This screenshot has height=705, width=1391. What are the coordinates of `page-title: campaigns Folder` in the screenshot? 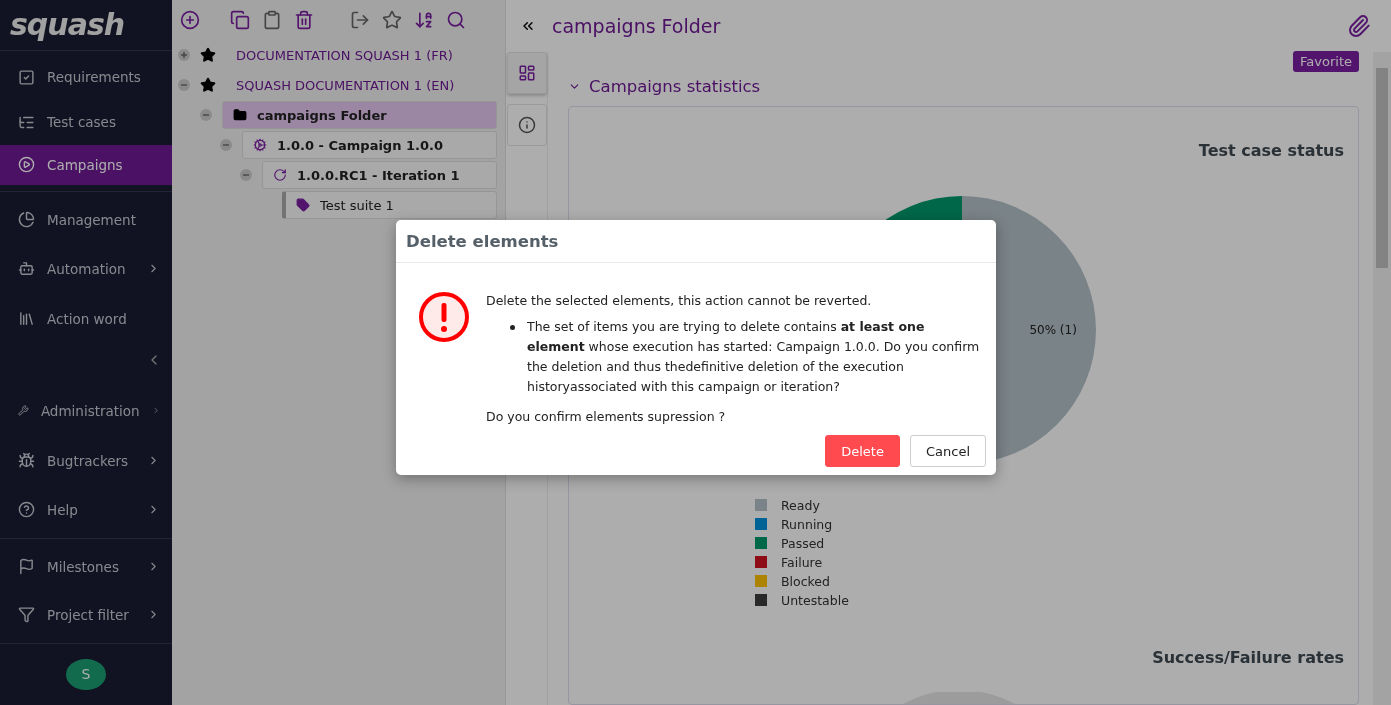 It's located at (637, 26).